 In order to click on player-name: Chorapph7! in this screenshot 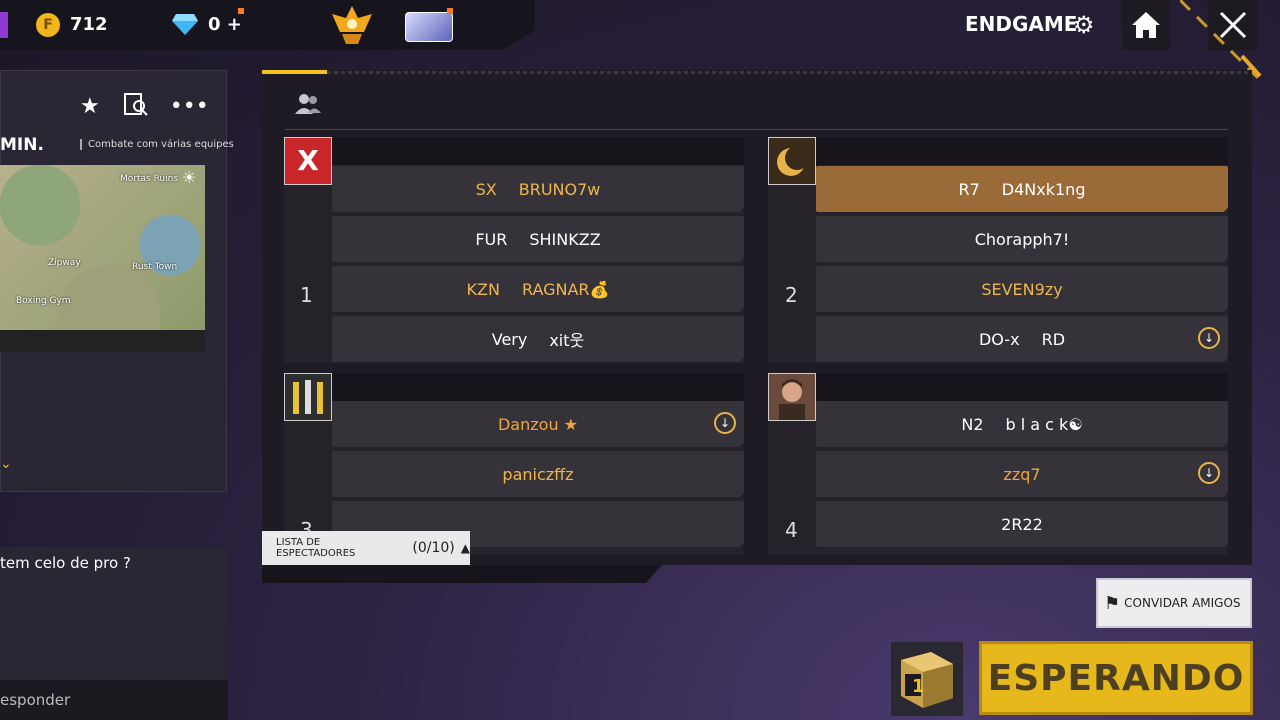, I will do `click(1022, 239)`.